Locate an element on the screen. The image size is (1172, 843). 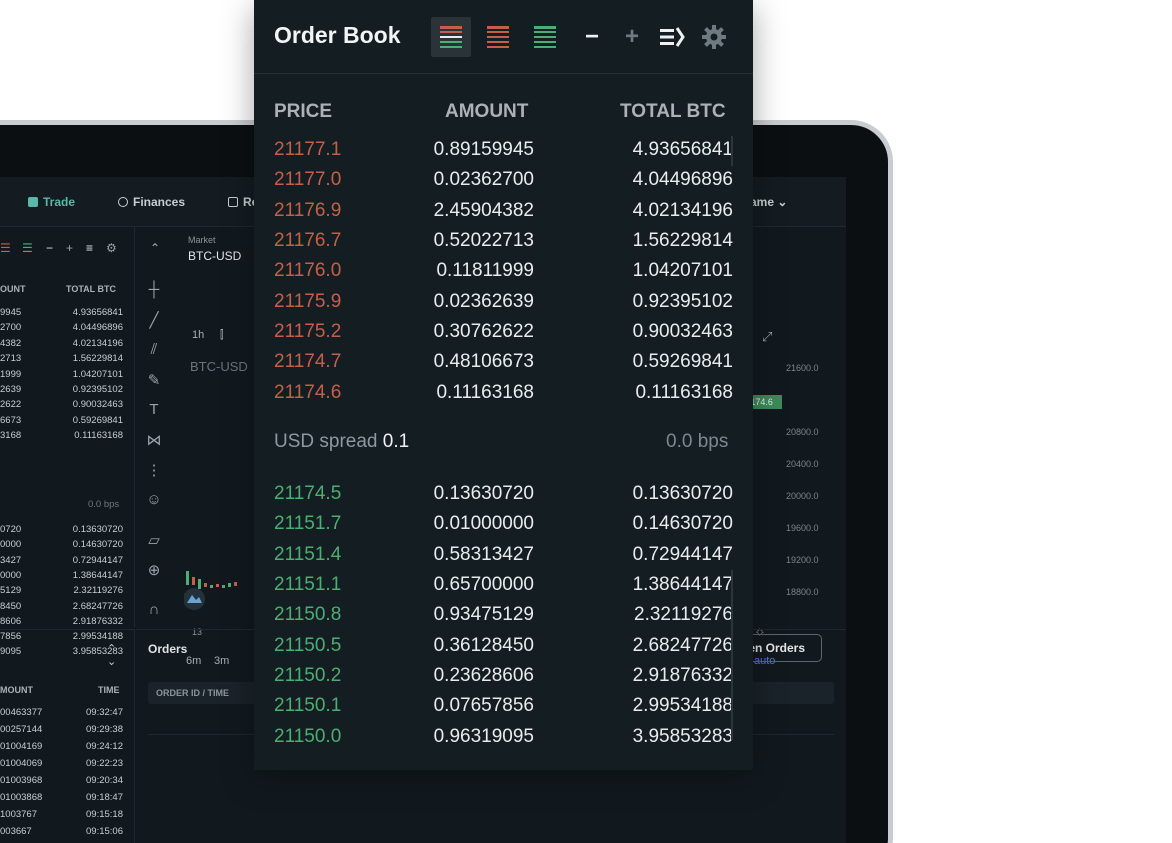
bid-price: 21151.7 is located at coordinates (308, 524).